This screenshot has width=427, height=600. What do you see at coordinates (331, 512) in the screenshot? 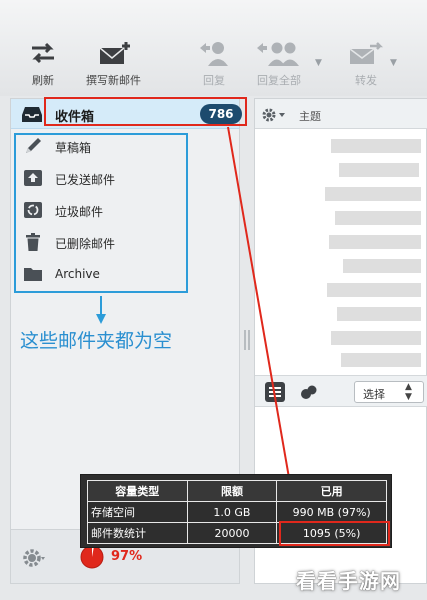
I see `table-cell: 990 MB (97%)` at bounding box center [331, 512].